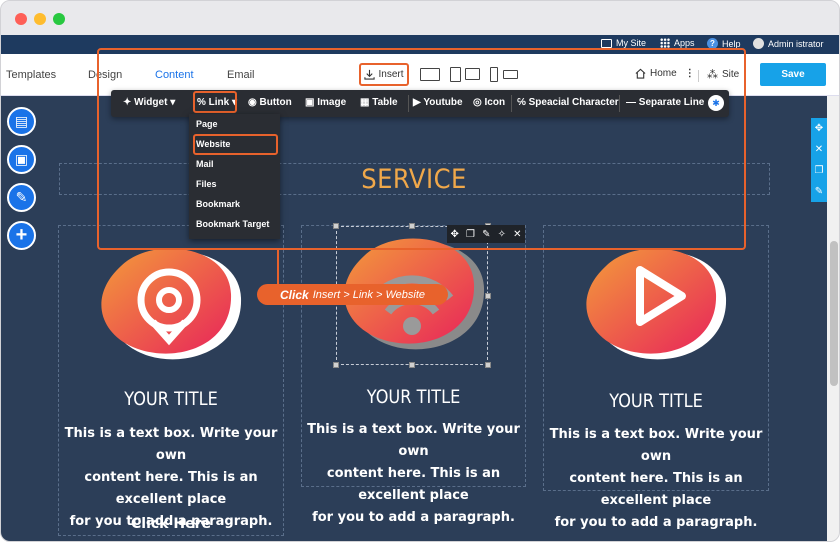  I want to click on play-icon, so click(656, 304).